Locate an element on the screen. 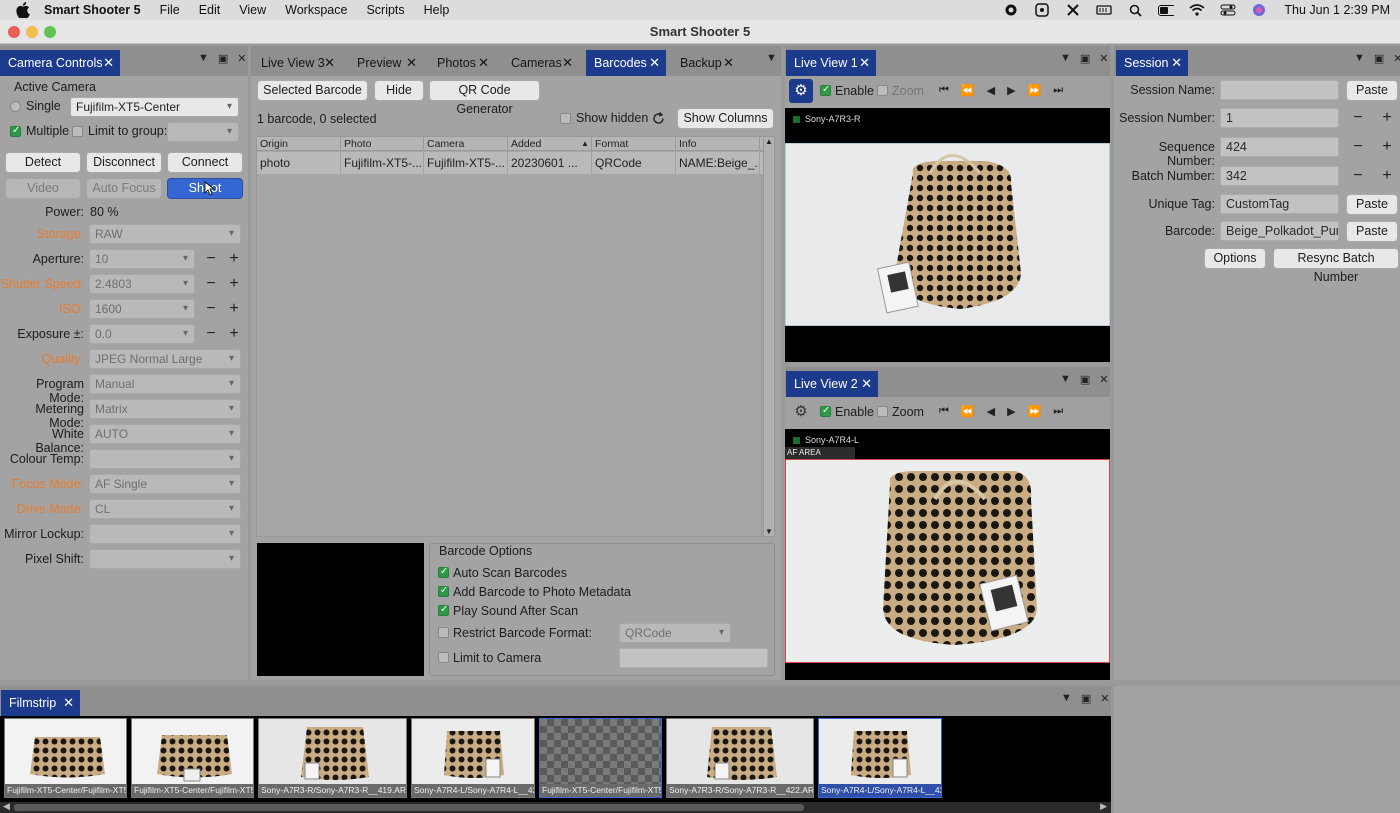 The width and height of the screenshot is (1400, 813). auto-focus-button: Auto Focus is located at coordinates (124, 188).